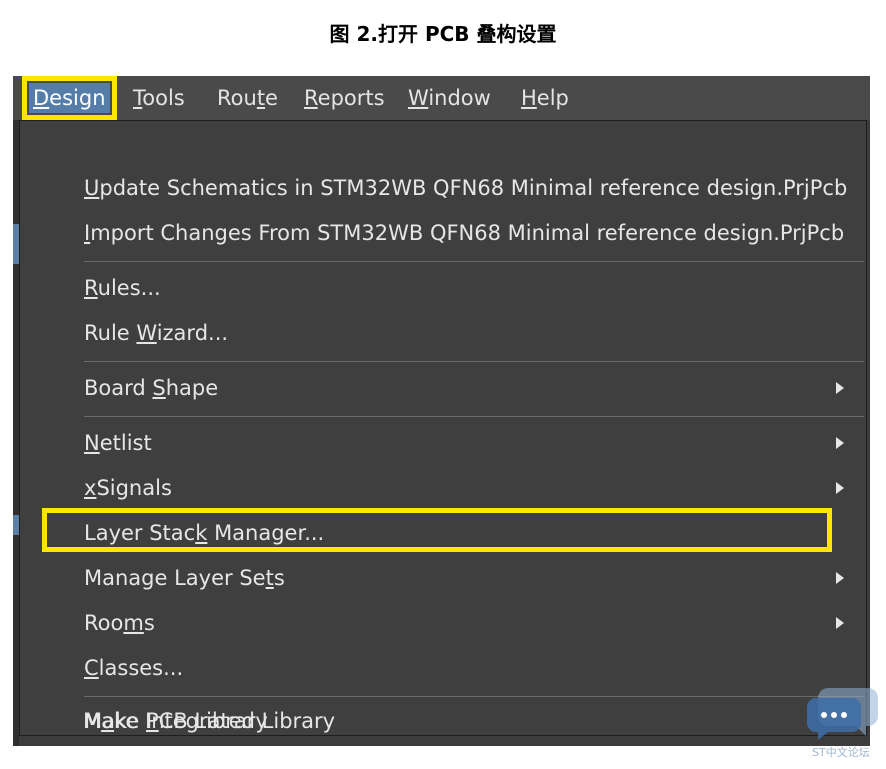 The width and height of the screenshot is (886, 769). Describe the element at coordinates (842, 714) in the screenshot. I see `forum-chat-icon` at that location.